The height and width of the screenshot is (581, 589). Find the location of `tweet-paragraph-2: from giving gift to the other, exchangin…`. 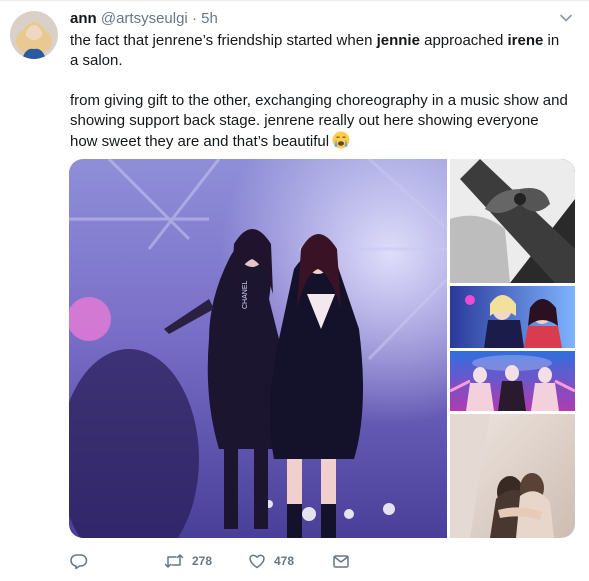

tweet-paragraph-2: from giving gift to the other, exchangin… is located at coordinates (320, 123).